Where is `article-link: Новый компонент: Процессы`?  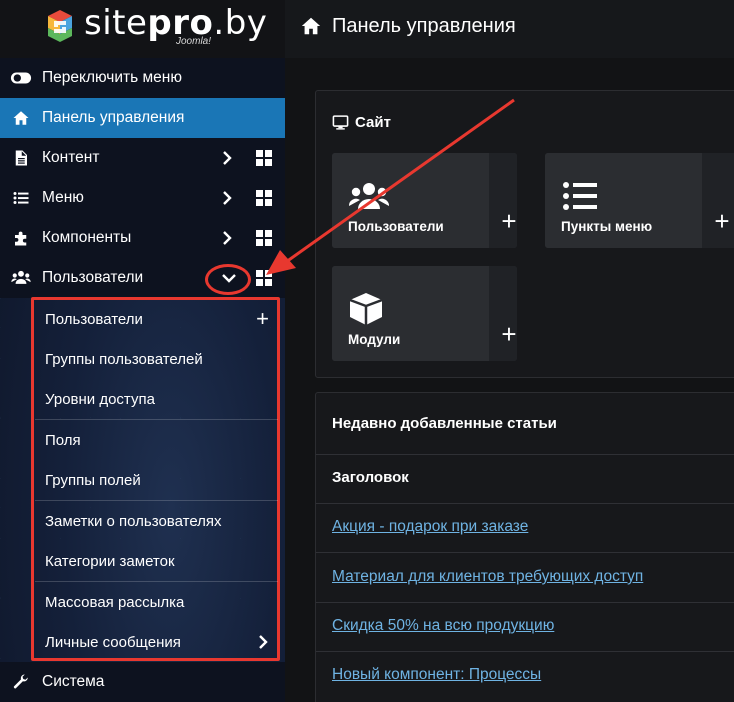
article-link: Новый компонент: Процессы is located at coordinates (436, 675).